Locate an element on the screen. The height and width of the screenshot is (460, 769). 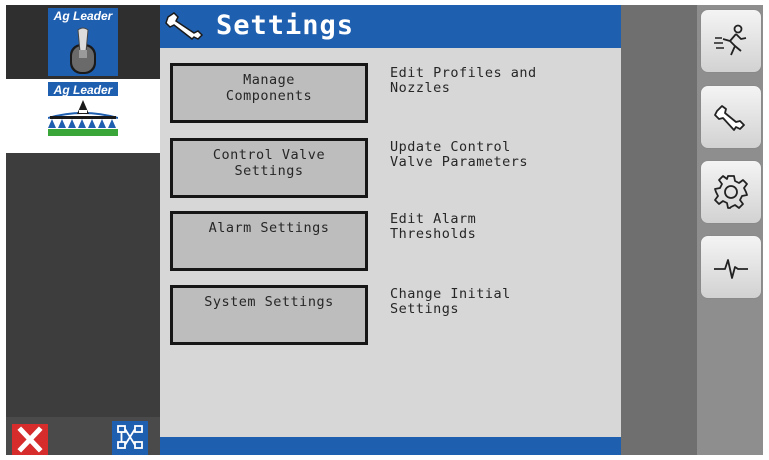
system-settings-description: Change Initial Settings is located at coordinates (450, 301).